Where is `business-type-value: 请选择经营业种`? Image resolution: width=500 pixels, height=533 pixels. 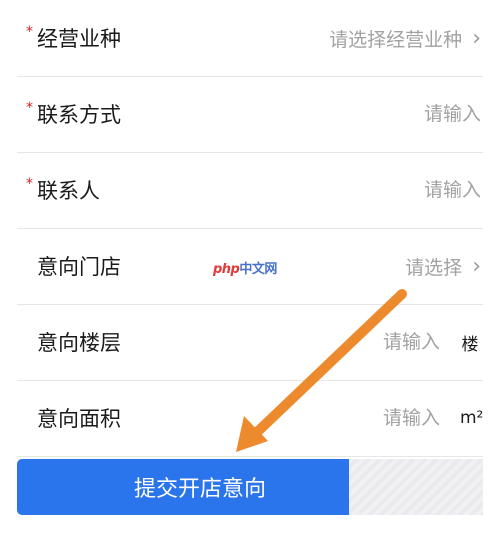
business-type-value: 请选择经营业种 is located at coordinates (396, 39).